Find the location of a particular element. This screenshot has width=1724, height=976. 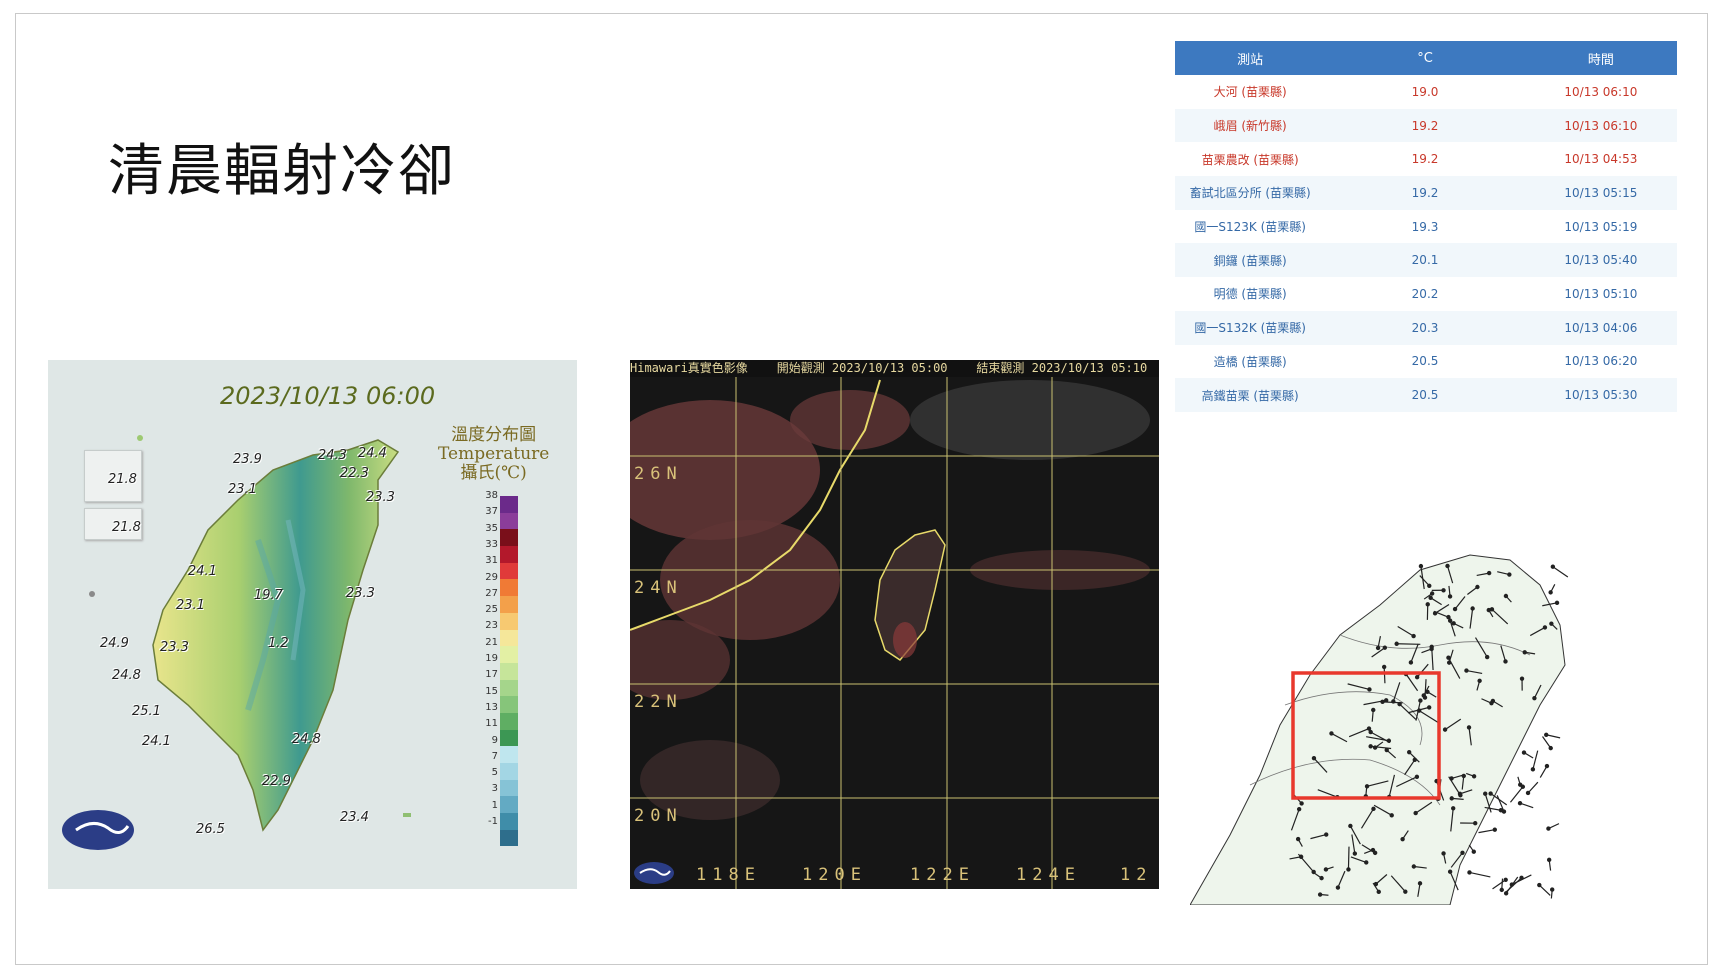

table-cell-temp: 20.3 is located at coordinates (1425, 327).